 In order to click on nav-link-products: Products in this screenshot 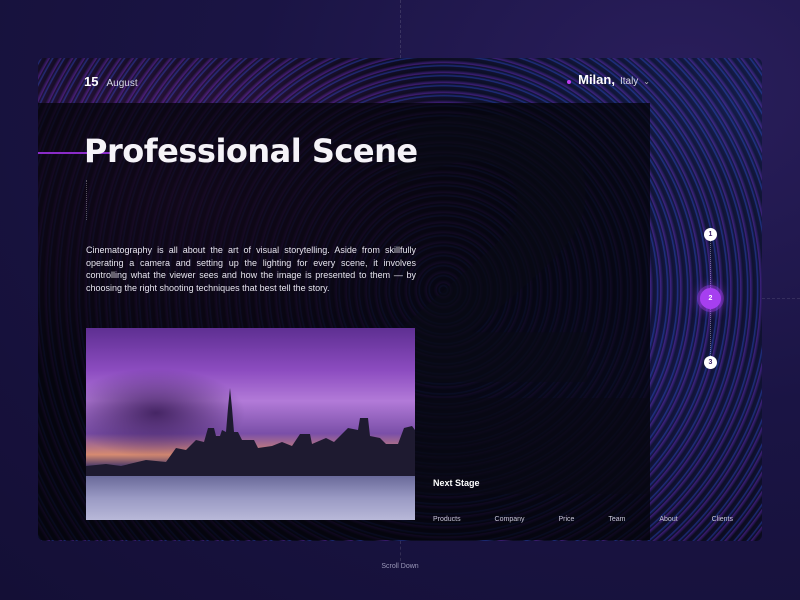, I will do `click(447, 519)`.